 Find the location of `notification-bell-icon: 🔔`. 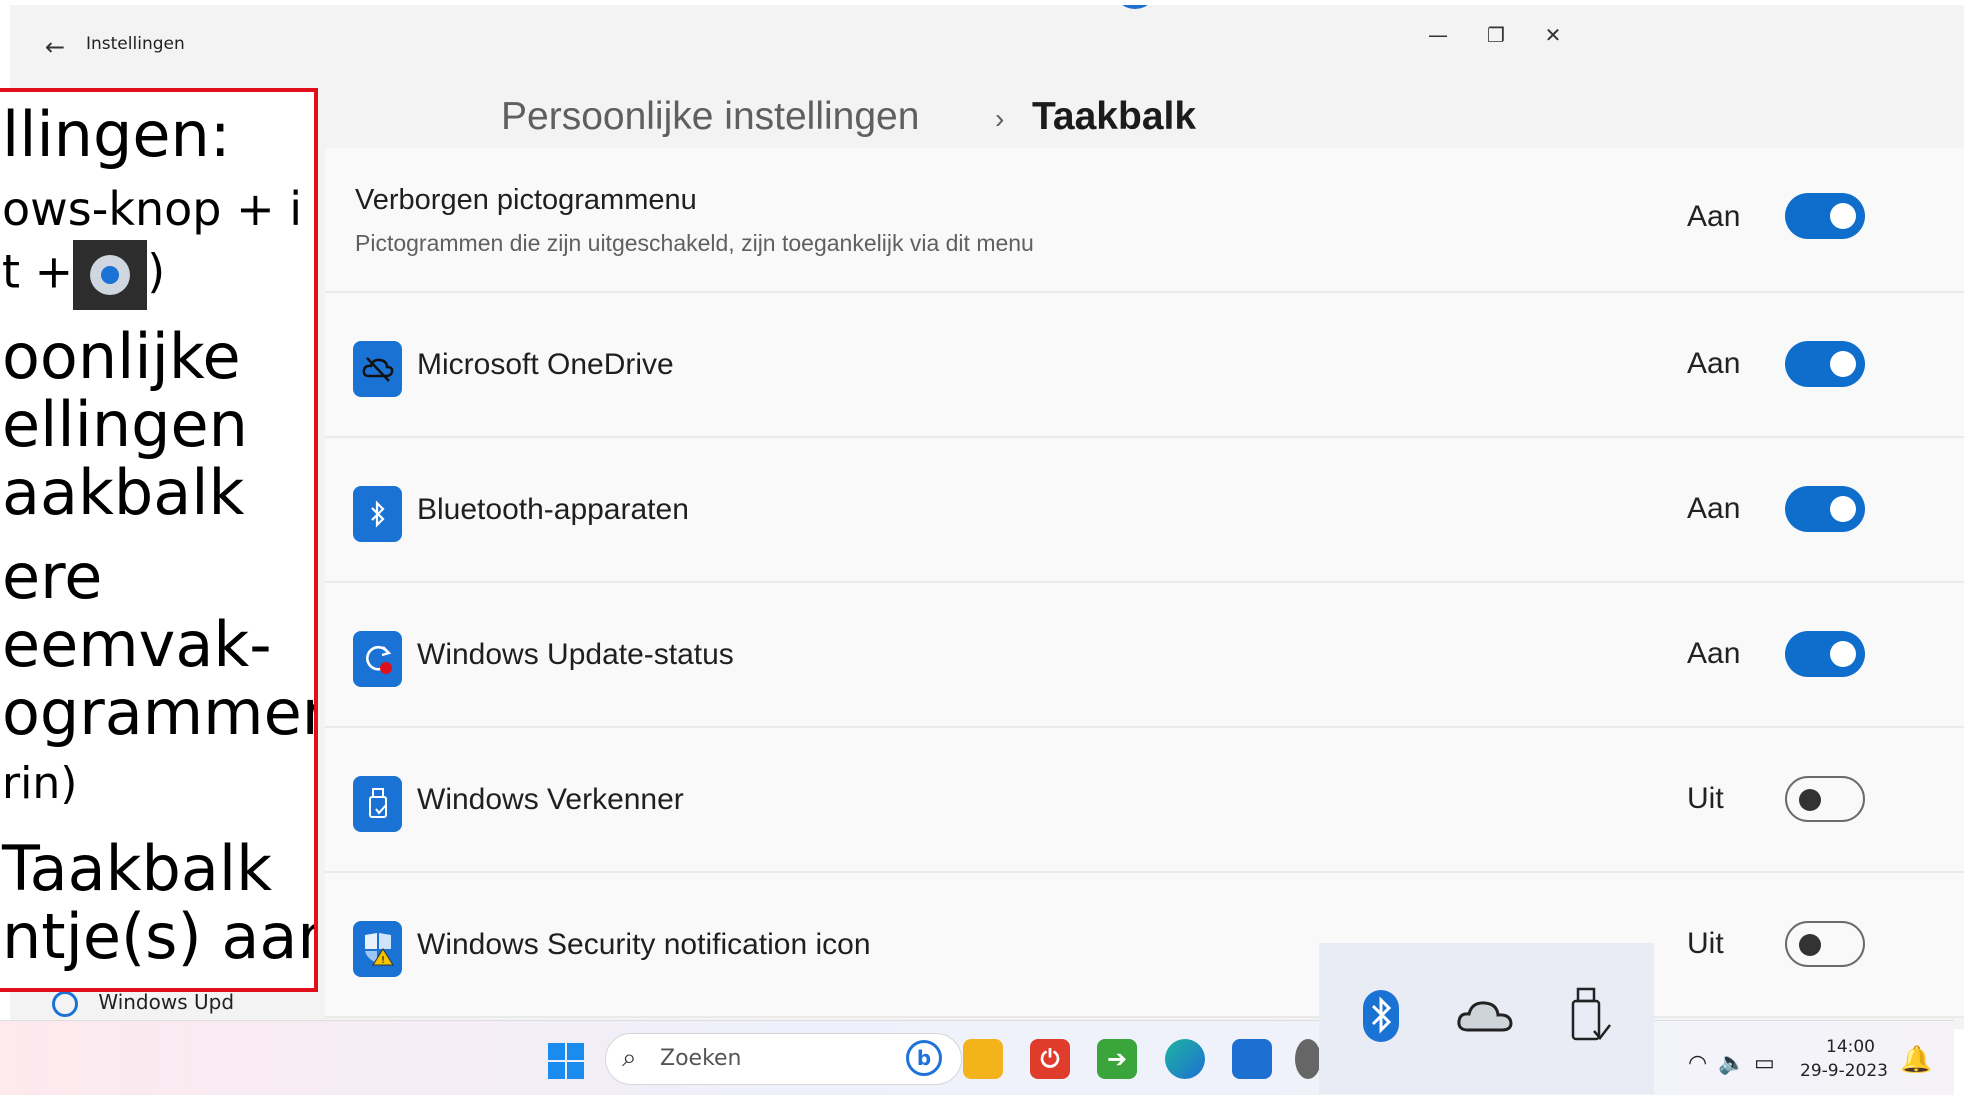

notification-bell-icon: 🔔 is located at coordinates (1916, 1060).